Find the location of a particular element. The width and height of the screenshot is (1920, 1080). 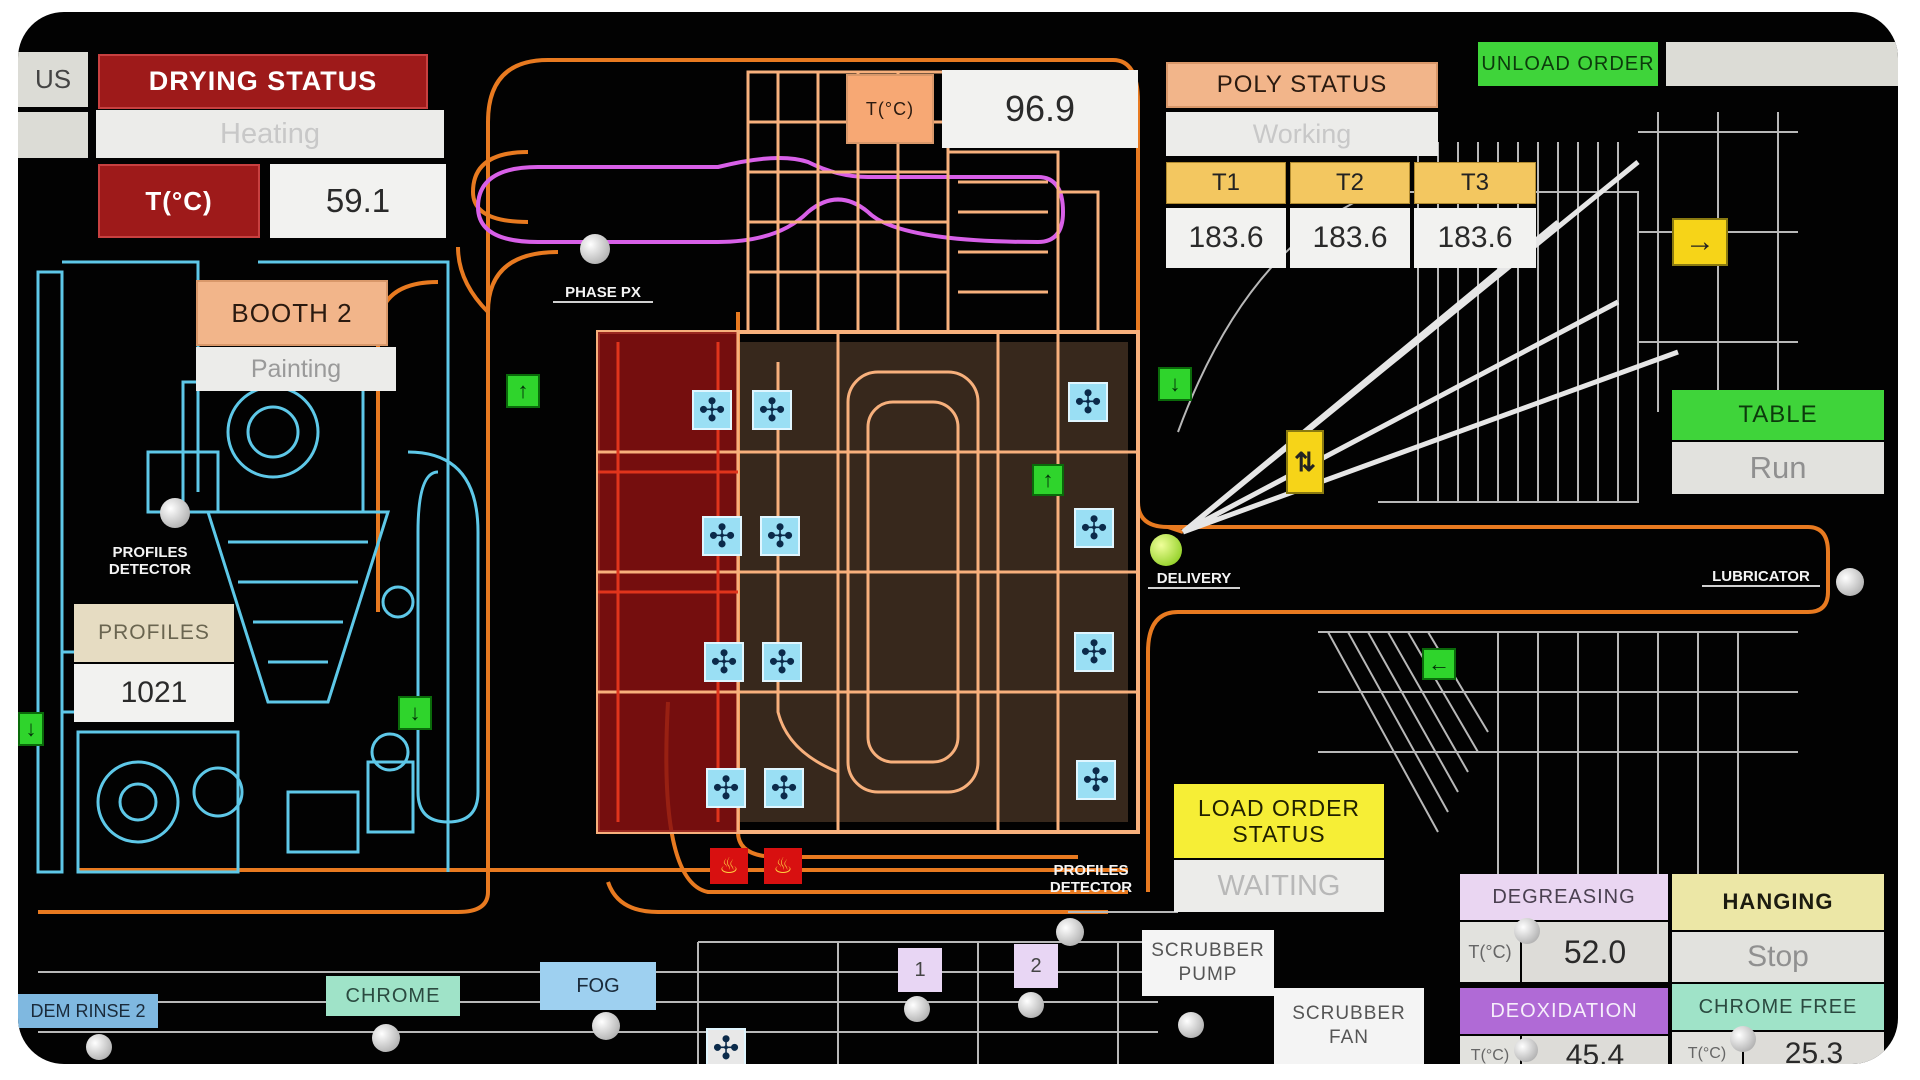

phase-px-sensor is located at coordinates (595, 249).